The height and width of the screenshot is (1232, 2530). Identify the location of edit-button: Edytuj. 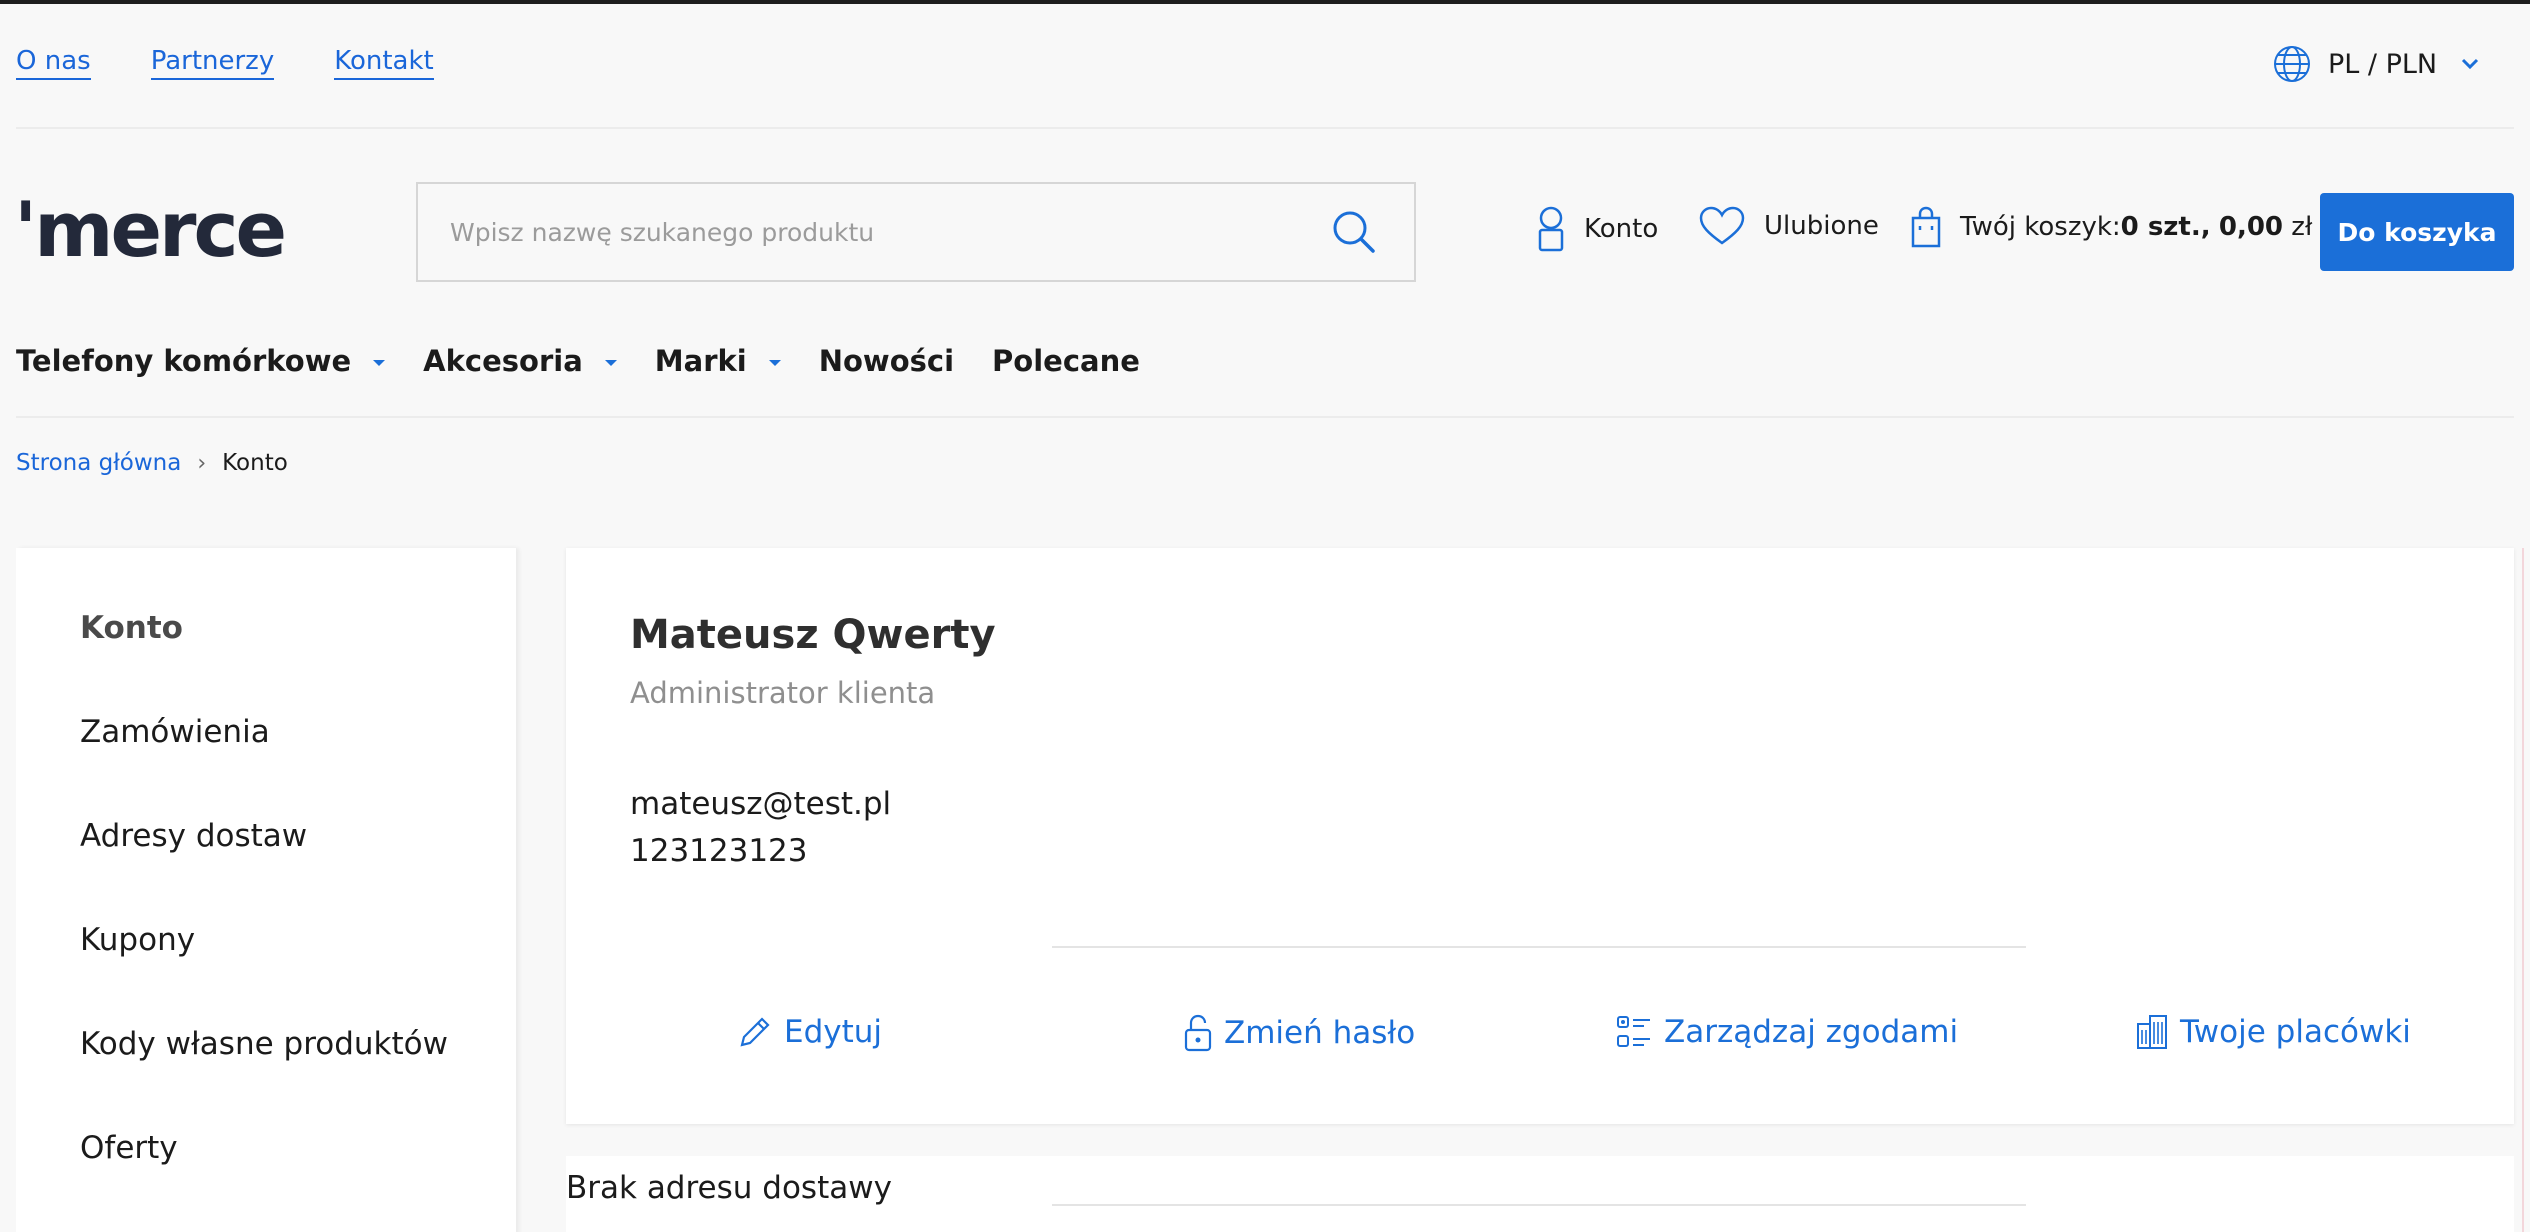
(810, 1032).